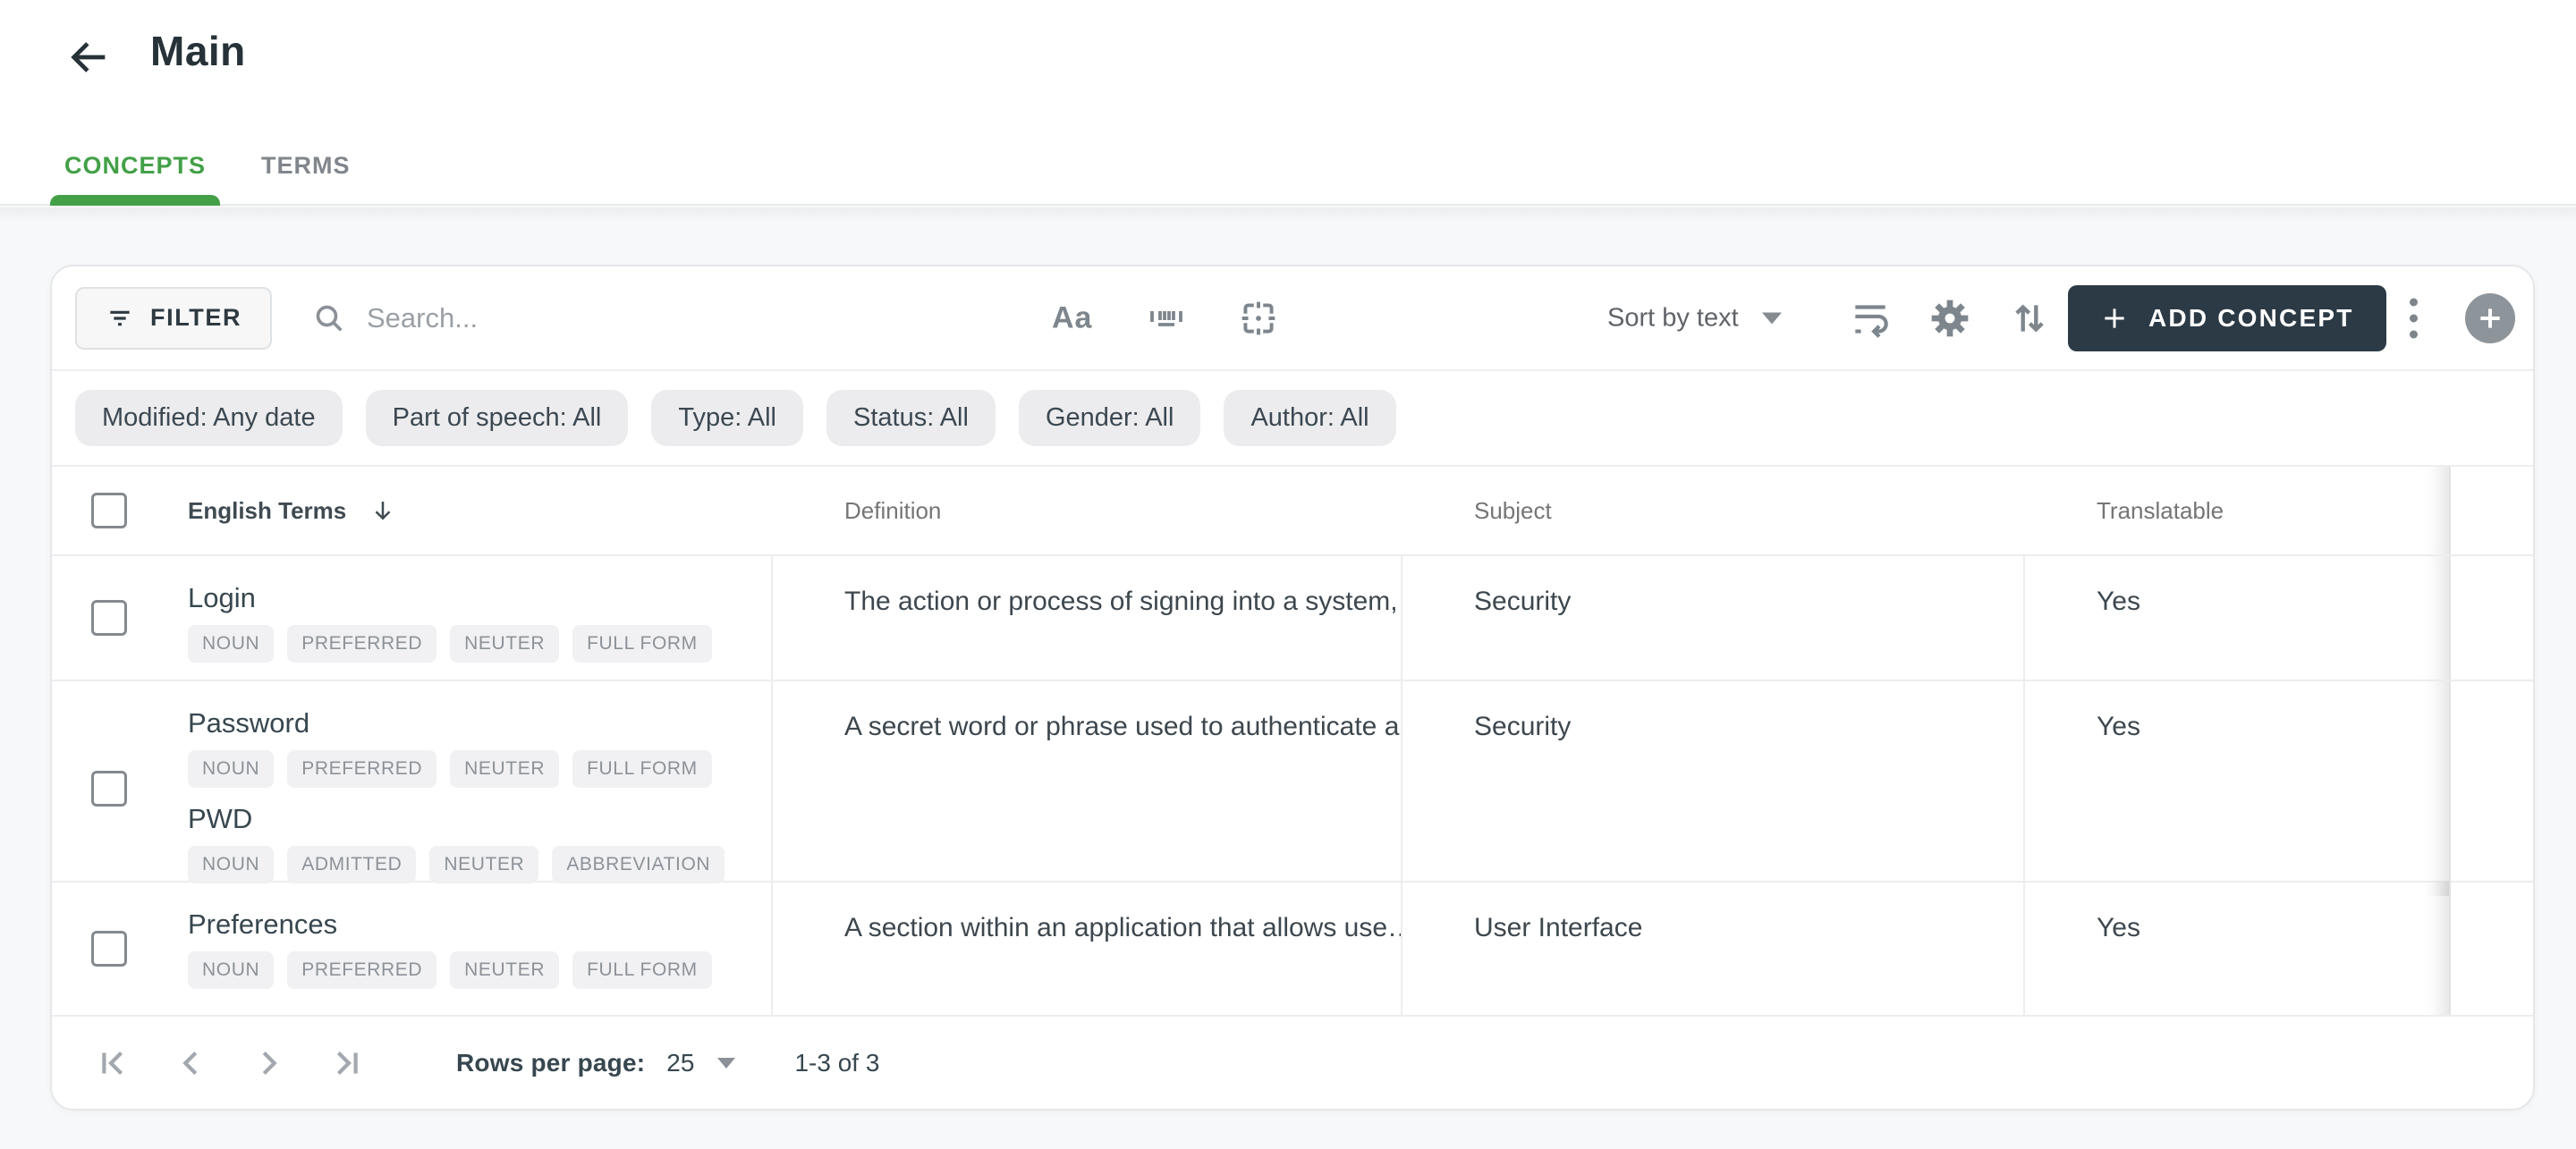 The width and height of the screenshot is (2576, 1149). I want to click on pagination-range: 1-3 of 3, so click(837, 1062).